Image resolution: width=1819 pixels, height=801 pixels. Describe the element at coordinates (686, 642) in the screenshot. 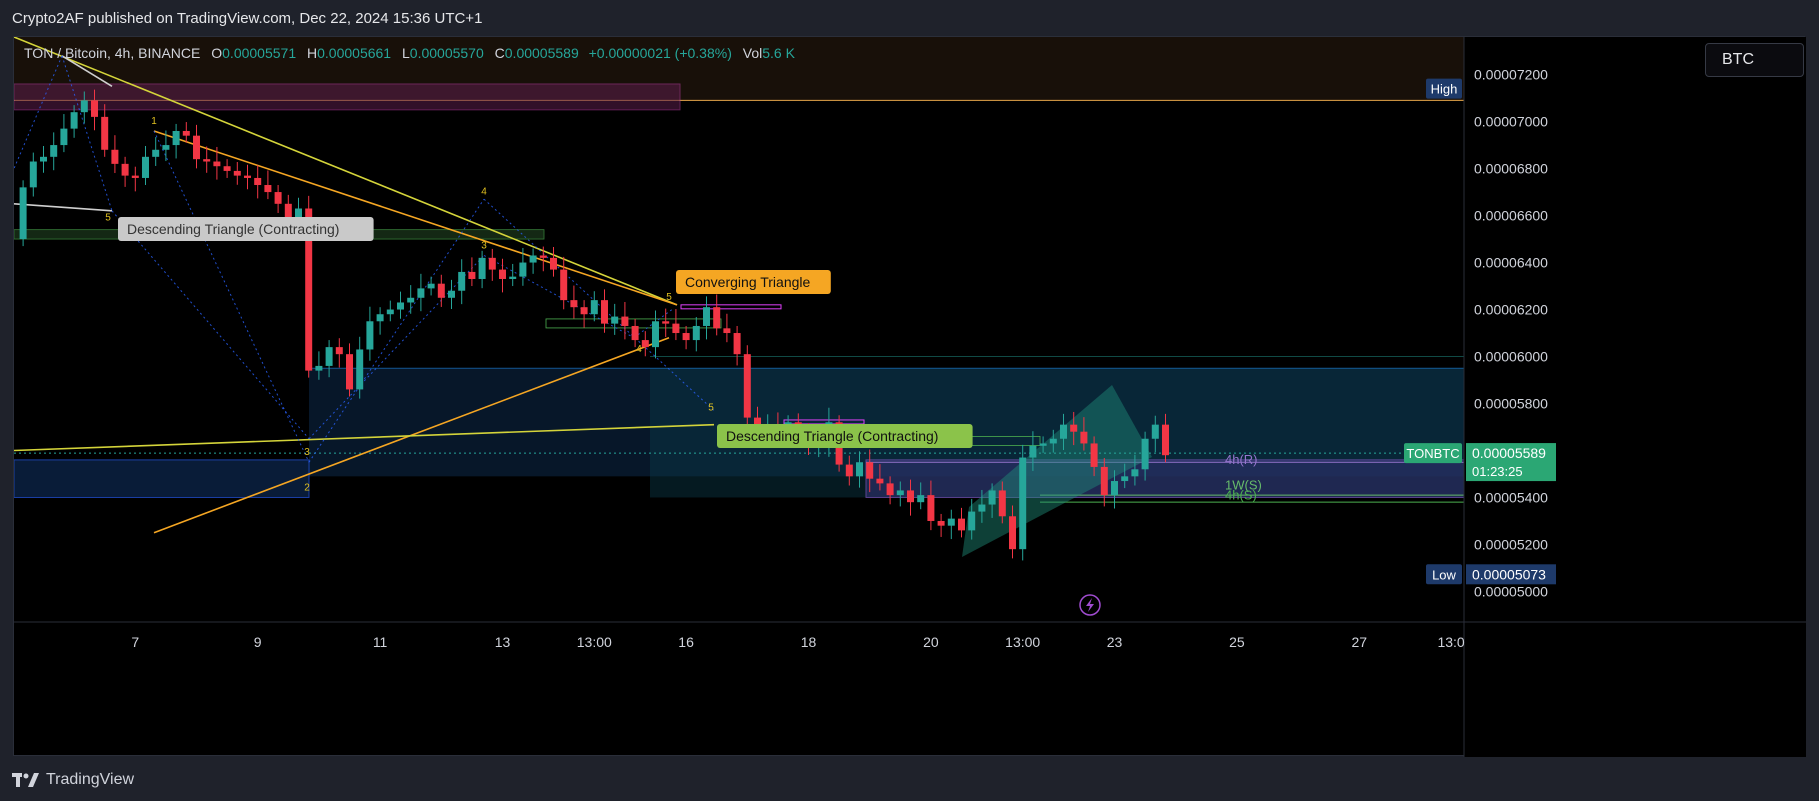

I see `x-tick-label: 16` at that location.